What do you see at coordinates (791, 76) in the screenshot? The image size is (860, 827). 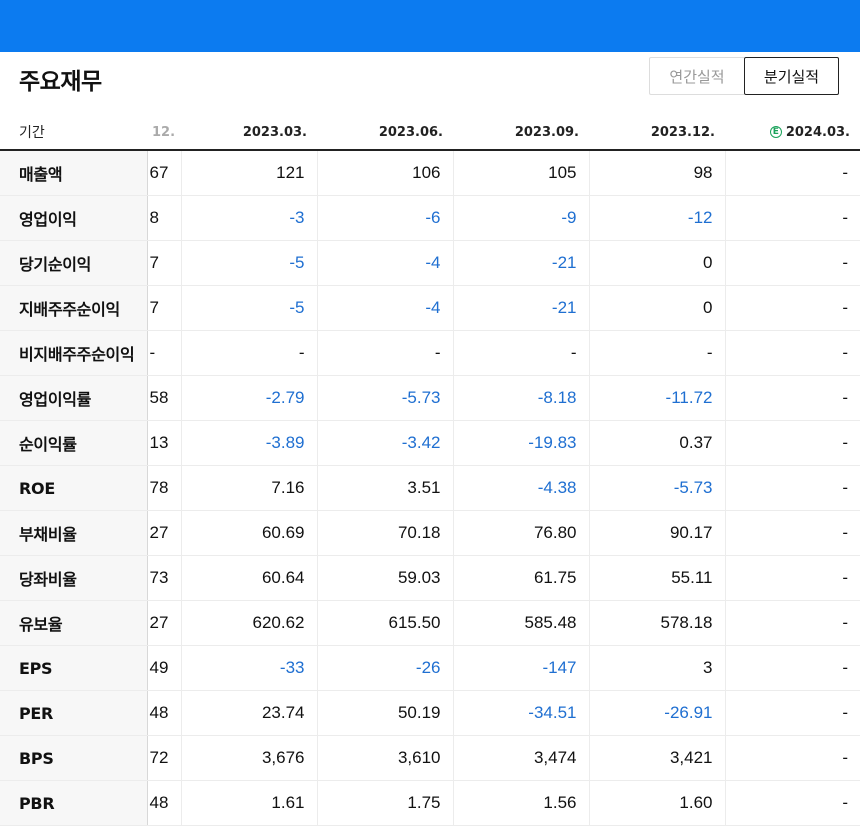 I see `quarterly-results-button: 분기실적` at bounding box center [791, 76].